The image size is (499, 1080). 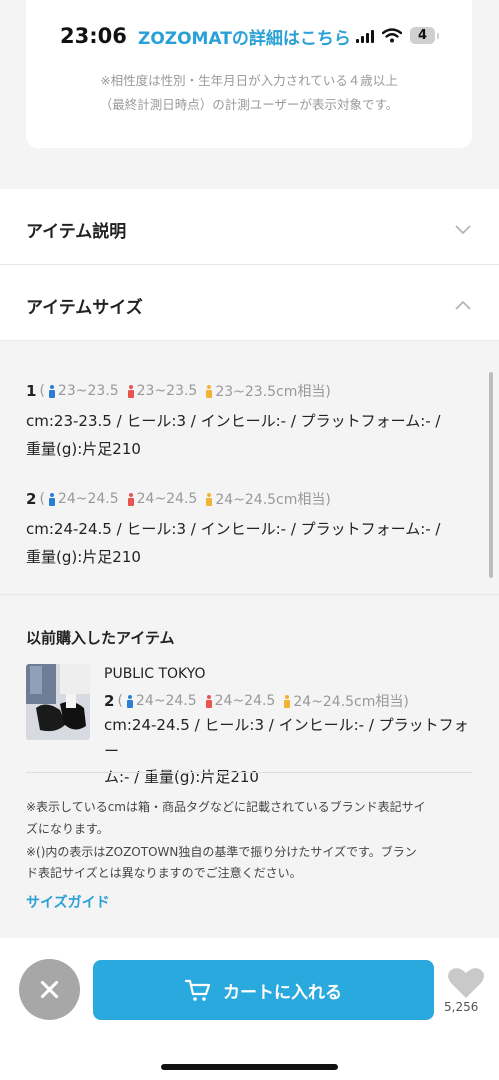 I want to click on previous-purchase-title: 以前購入したアイテム, so click(x=100, y=638).